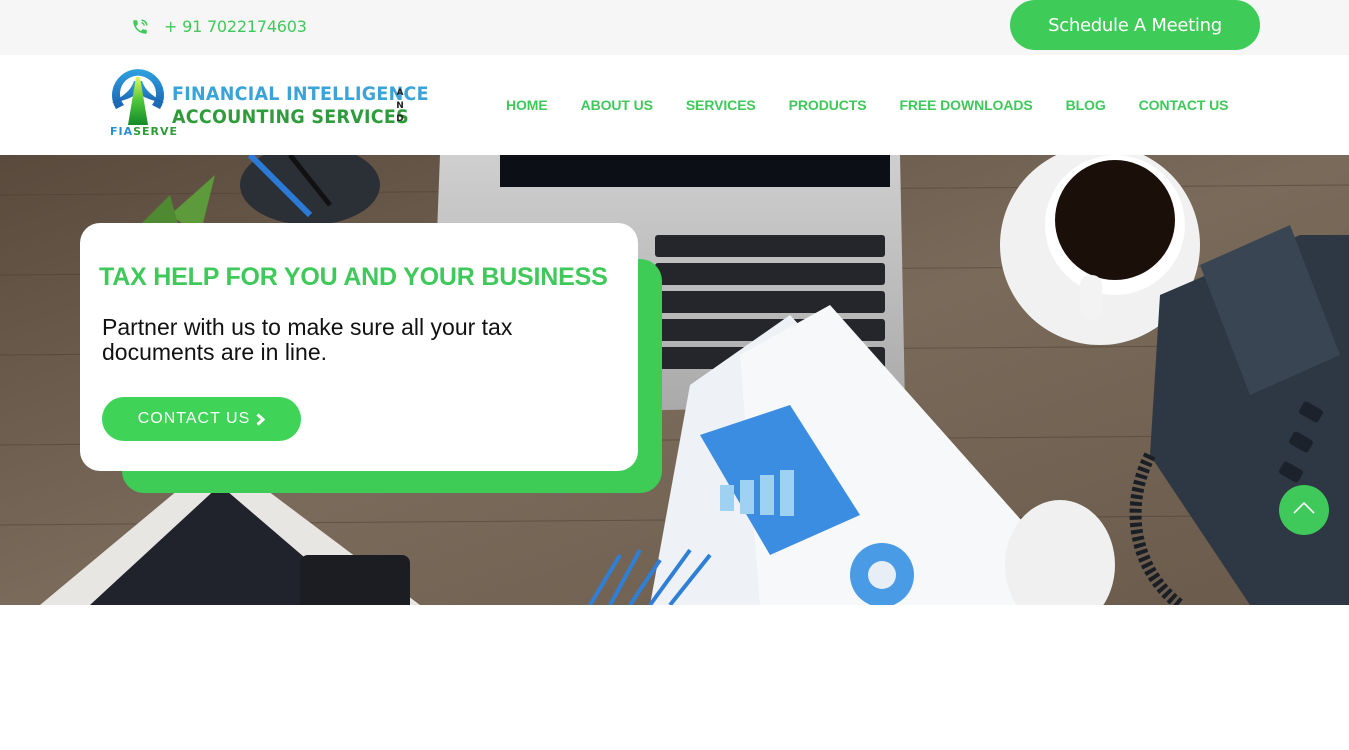 This screenshot has height=750, width=1349. I want to click on phone-contact: + 91 7022174603, so click(219, 26).